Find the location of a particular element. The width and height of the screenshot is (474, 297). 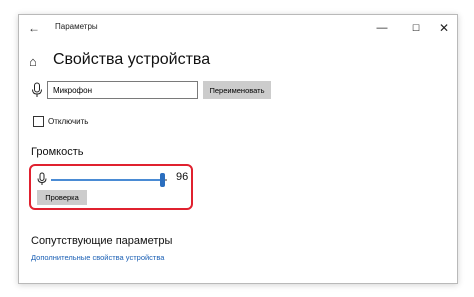

title-bar: ← Параметры — ☐ ✕ is located at coordinates (238, 28).